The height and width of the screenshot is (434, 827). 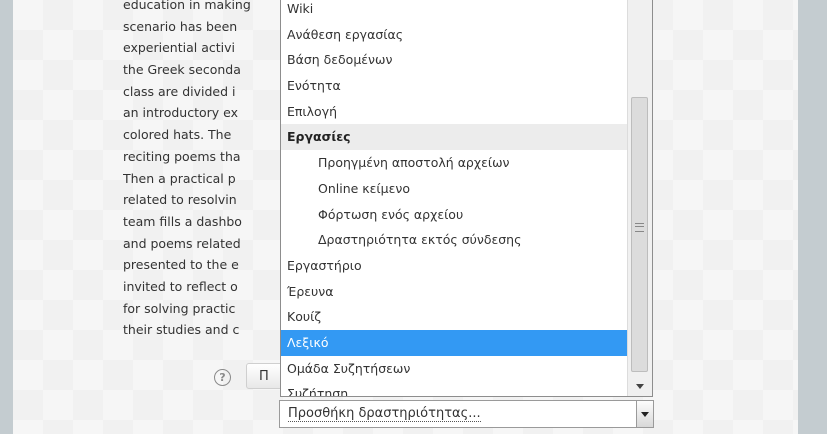 I want to click on question-circle-icon: ?, so click(x=222, y=377).